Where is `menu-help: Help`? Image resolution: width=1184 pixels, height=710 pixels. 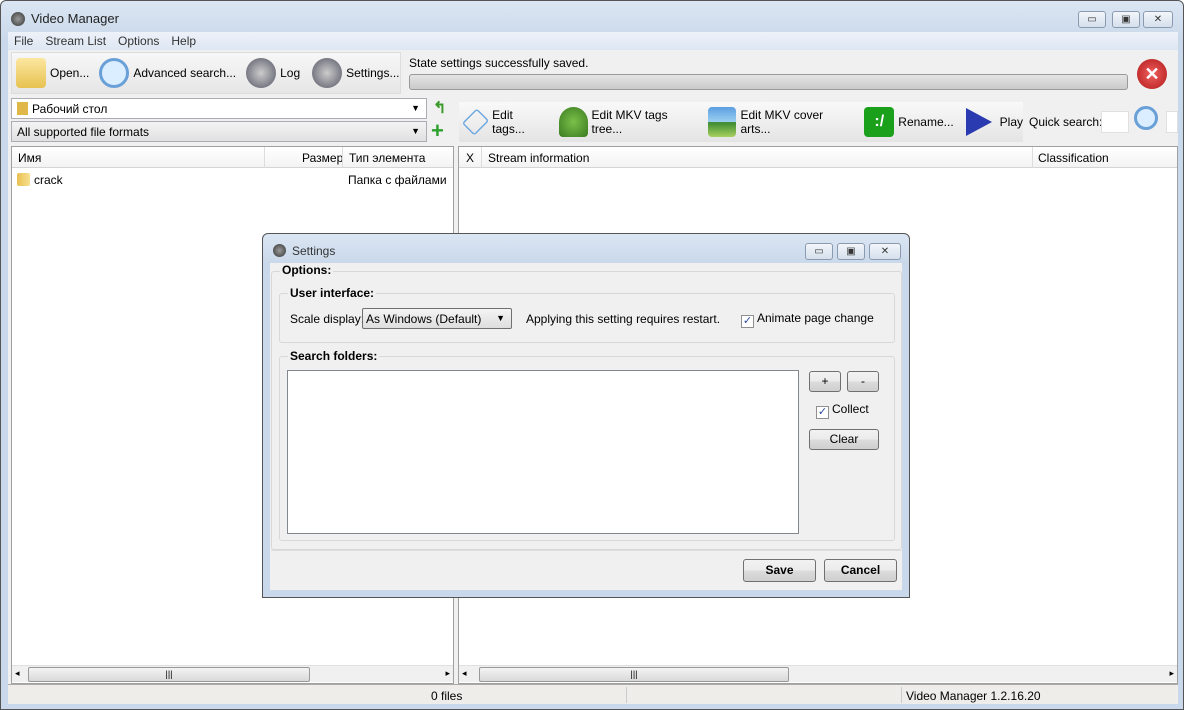 menu-help: Help is located at coordinates (183, 40).